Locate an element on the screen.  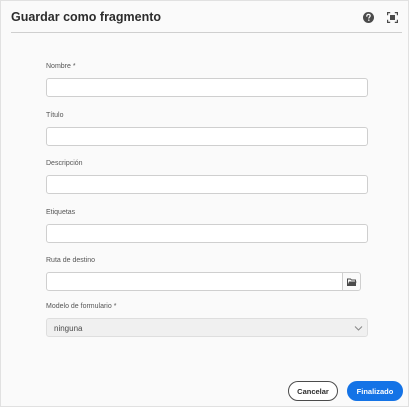
cancel-button: Cancelar is located at coordinates (313, 391).